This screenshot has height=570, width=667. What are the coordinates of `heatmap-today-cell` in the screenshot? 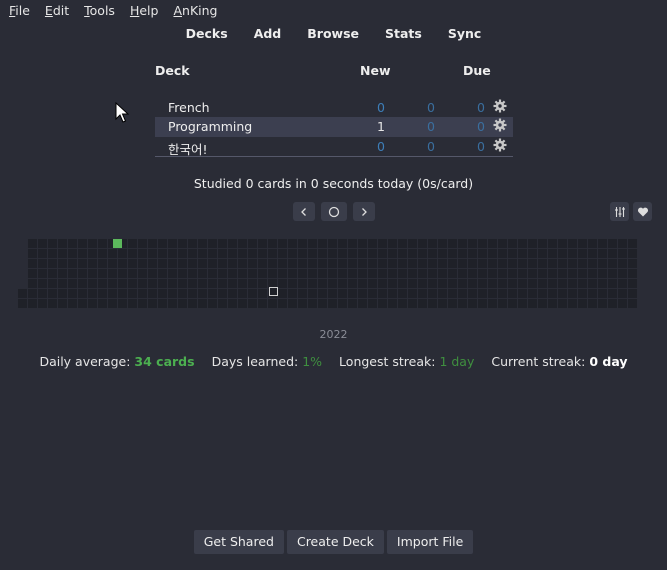 It's located at (273, 291).